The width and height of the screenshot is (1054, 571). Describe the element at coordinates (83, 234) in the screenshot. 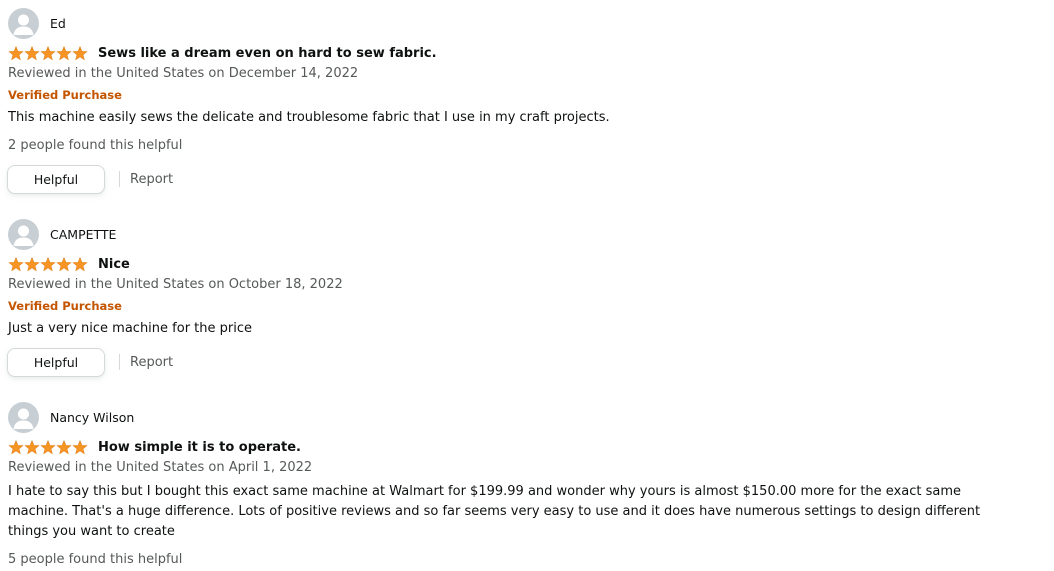

I see `reviewer-name: CAMPETTE` at that location.